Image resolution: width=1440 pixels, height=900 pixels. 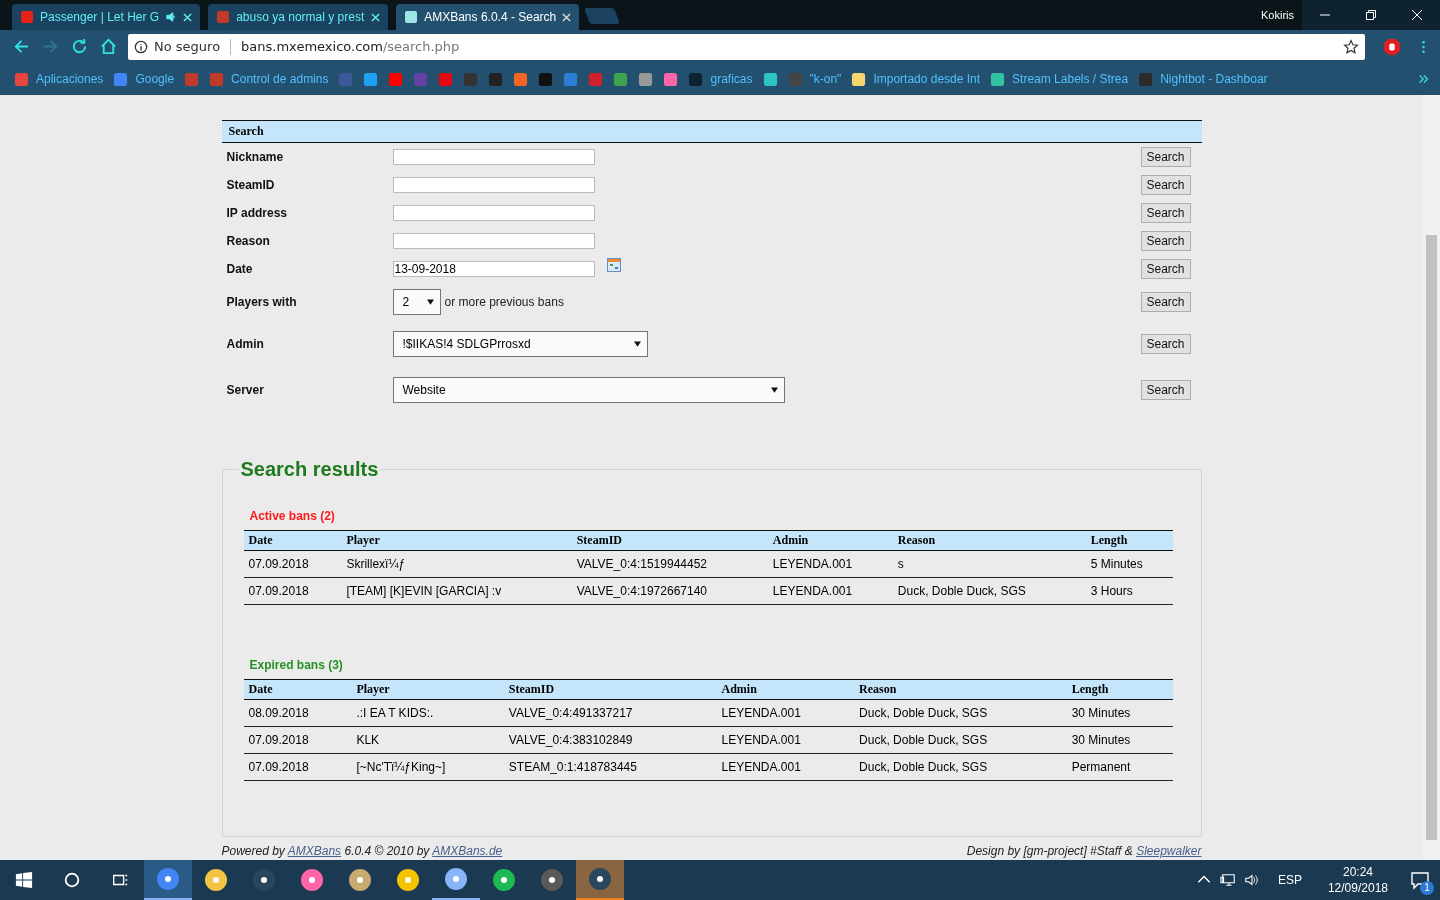 What do you see at coordinates (467, 851) in the screenshot?
I see `credit-link: AMXBans.de` at bounding box center [467, 851].